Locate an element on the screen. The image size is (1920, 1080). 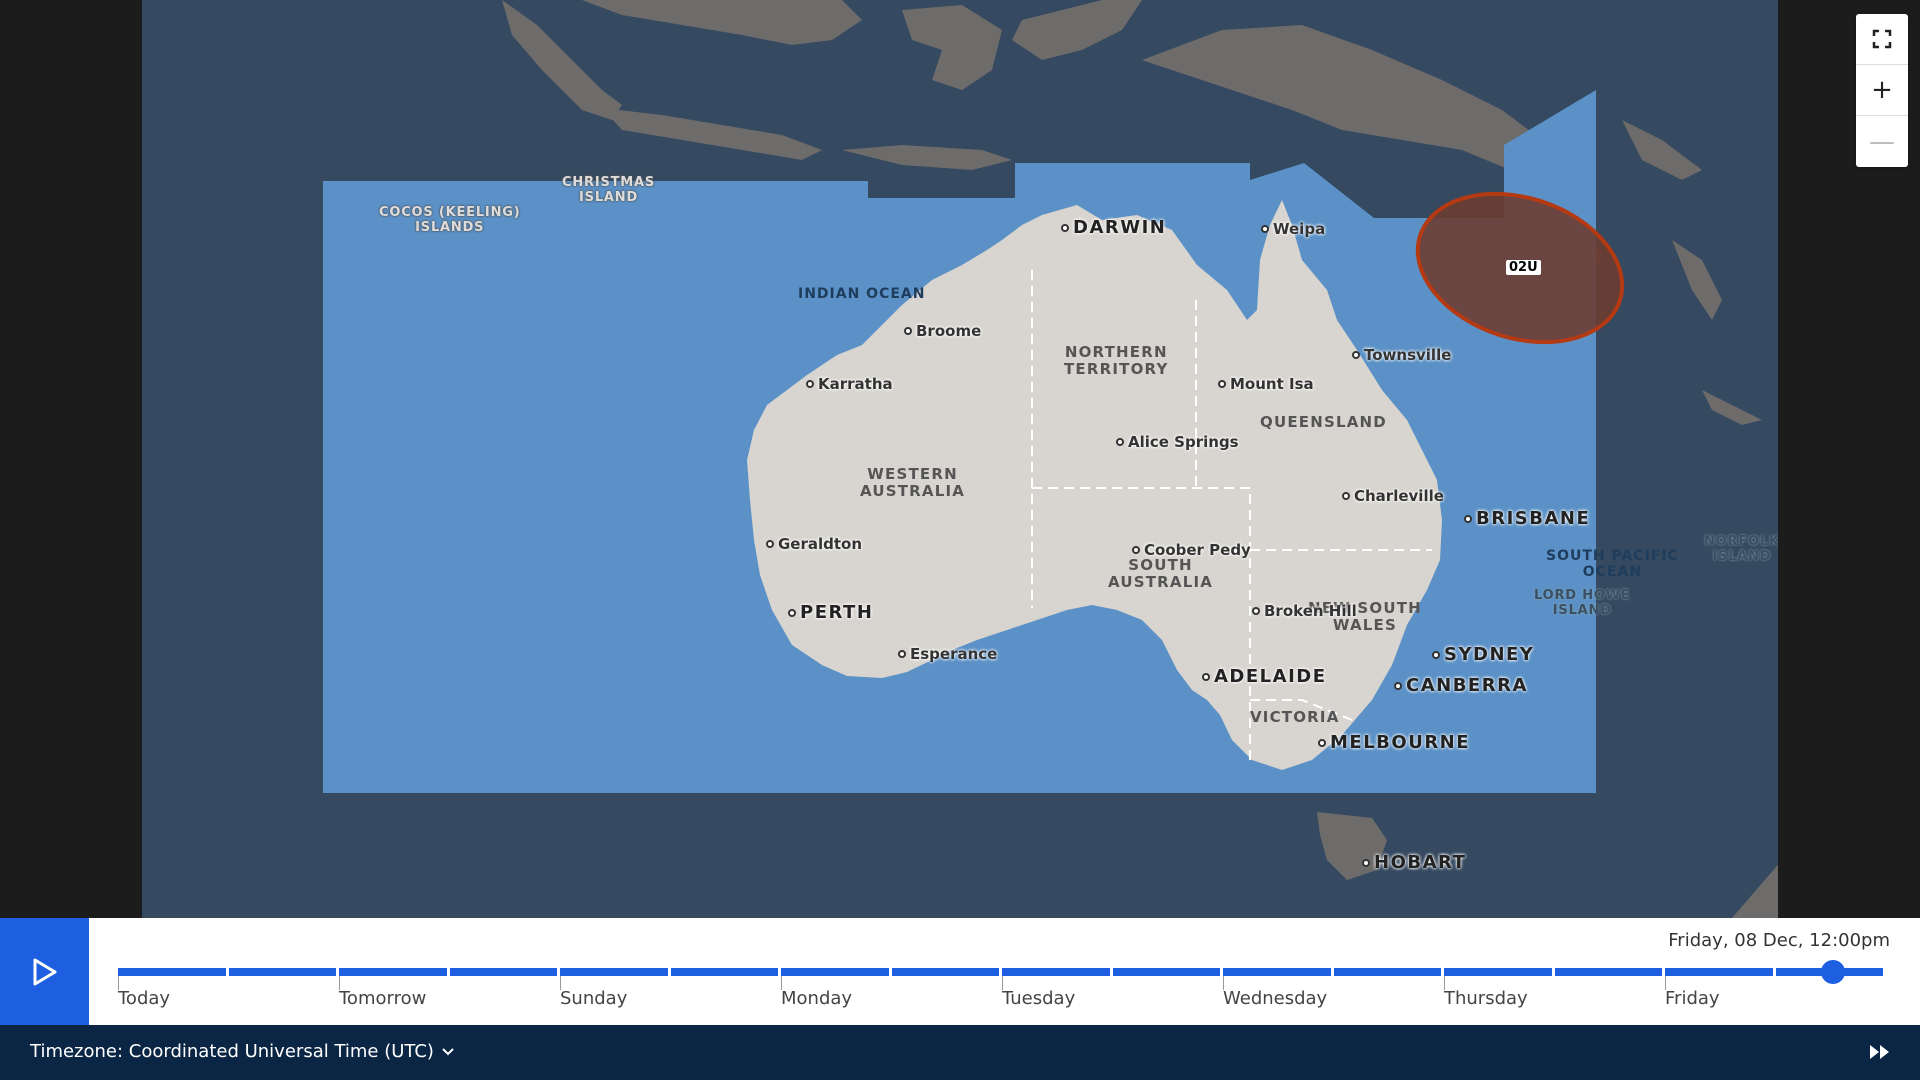
queensland-label: QUEENSLAND is located at coordinates (1323, 422).